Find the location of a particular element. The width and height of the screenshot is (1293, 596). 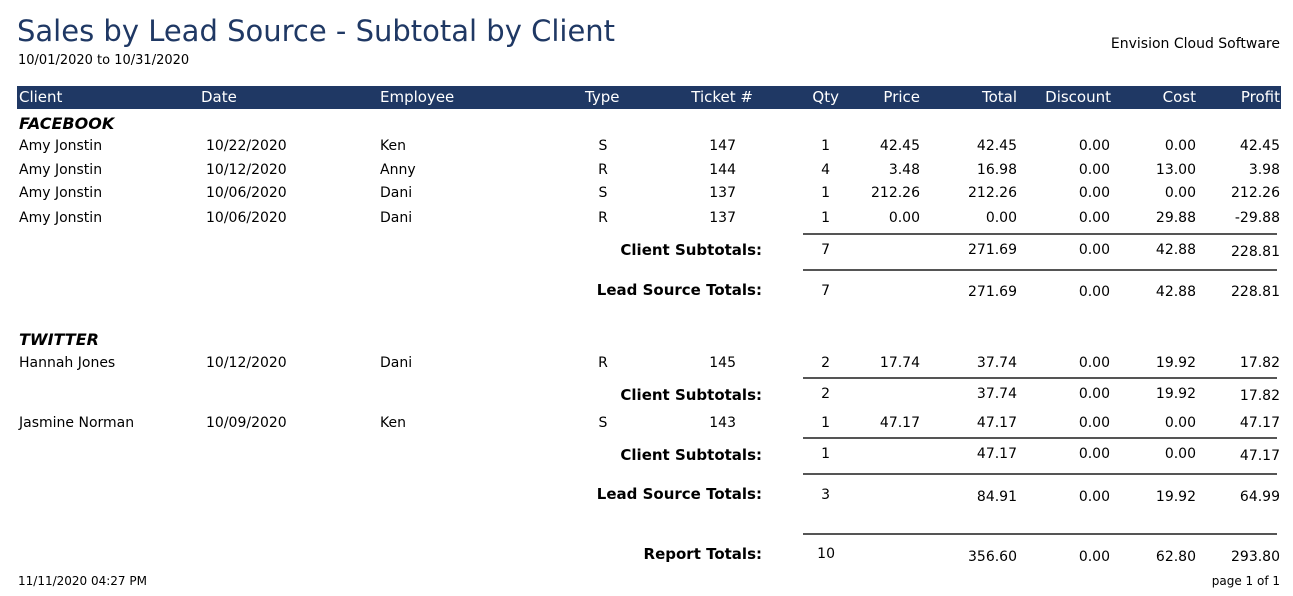

cell-price: 0.00 is located at coordinates (904, 218).